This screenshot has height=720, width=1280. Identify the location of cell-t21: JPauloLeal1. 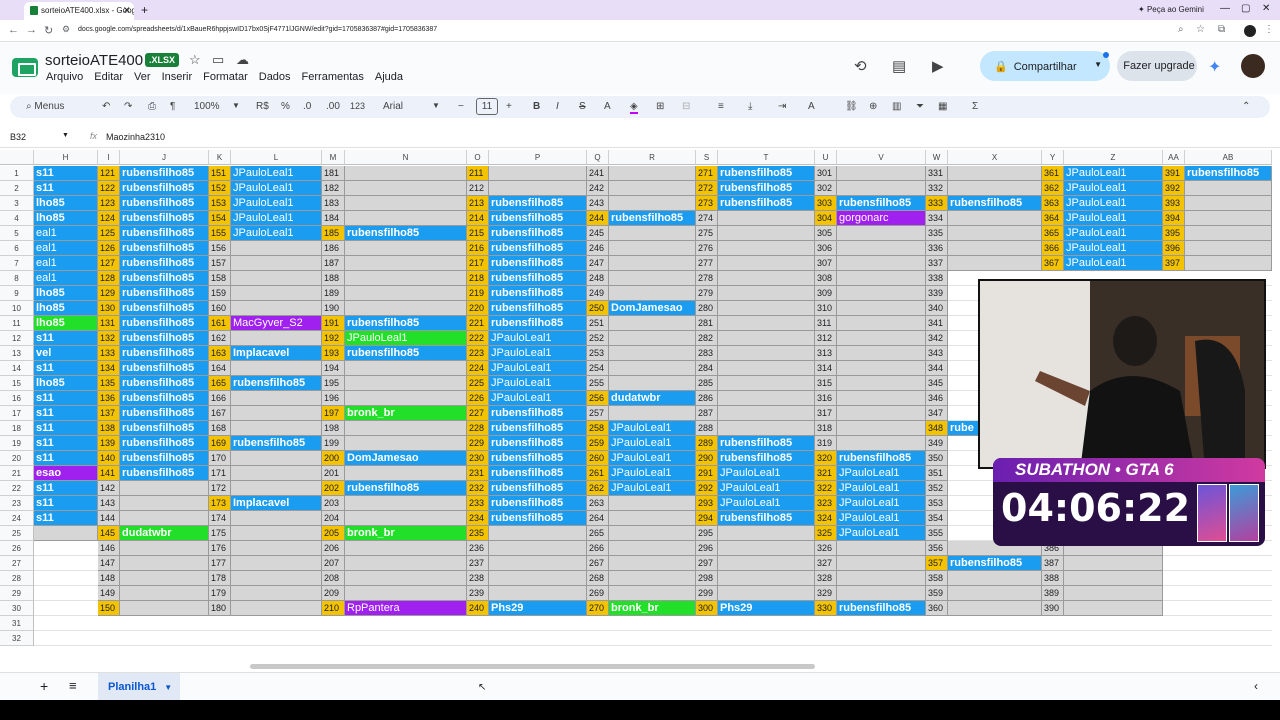
(766, 473).